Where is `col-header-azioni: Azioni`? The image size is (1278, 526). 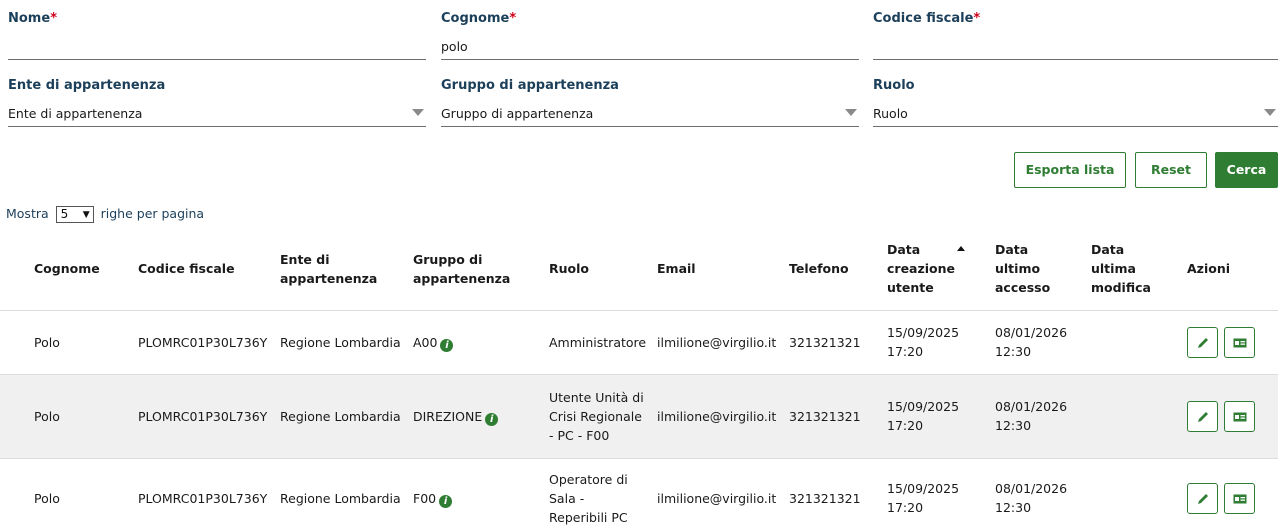 col-header-azioni: Azioni is located at coordinates (1229, 269).